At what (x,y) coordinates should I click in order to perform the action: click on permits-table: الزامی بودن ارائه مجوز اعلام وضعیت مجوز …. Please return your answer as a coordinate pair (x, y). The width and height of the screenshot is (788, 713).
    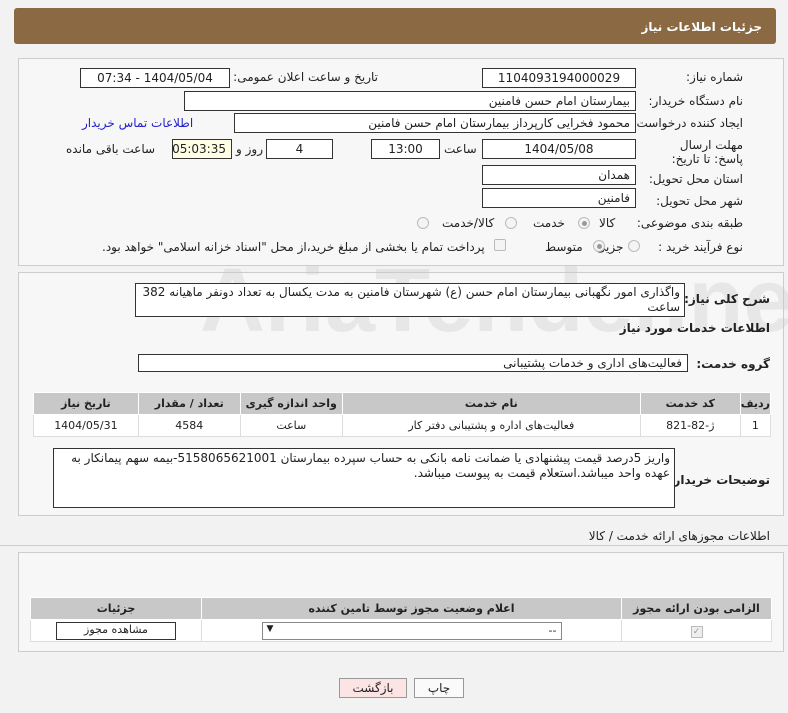
    Looking at the image, I should click on (401, 619).